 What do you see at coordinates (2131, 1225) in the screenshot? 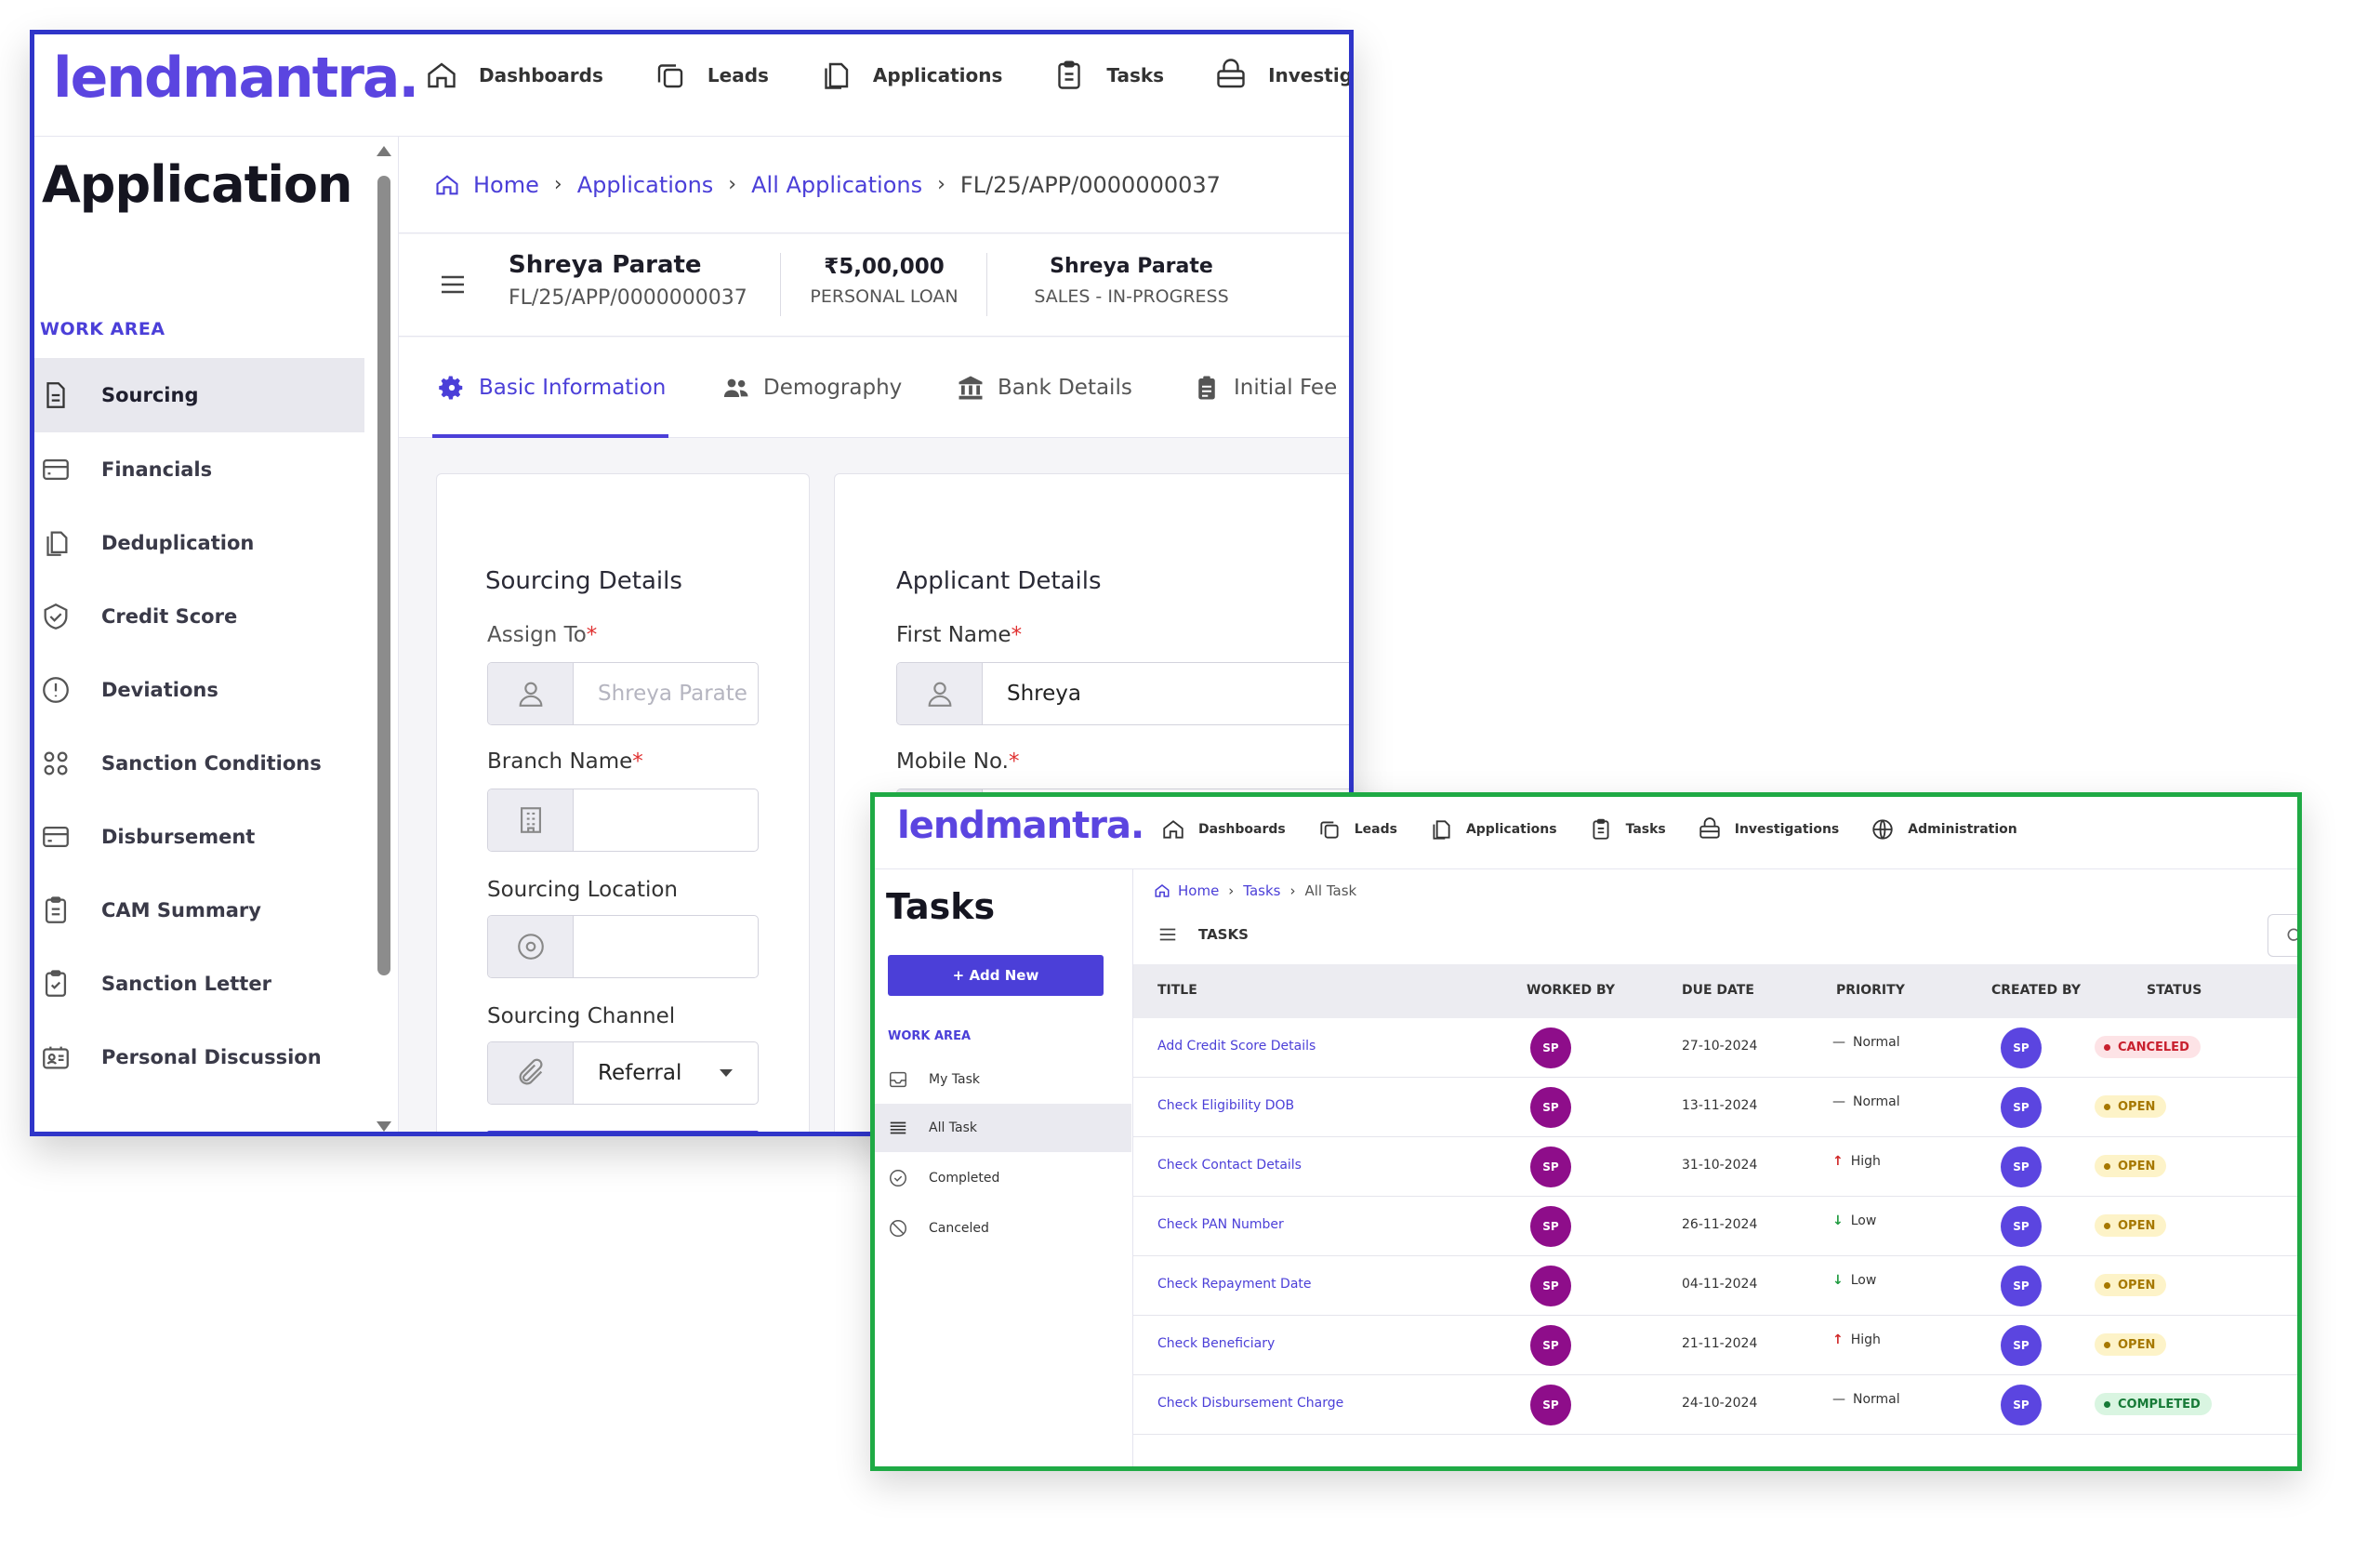
I see `status-badge: OPEN` at bounding box center [2131, 1225].